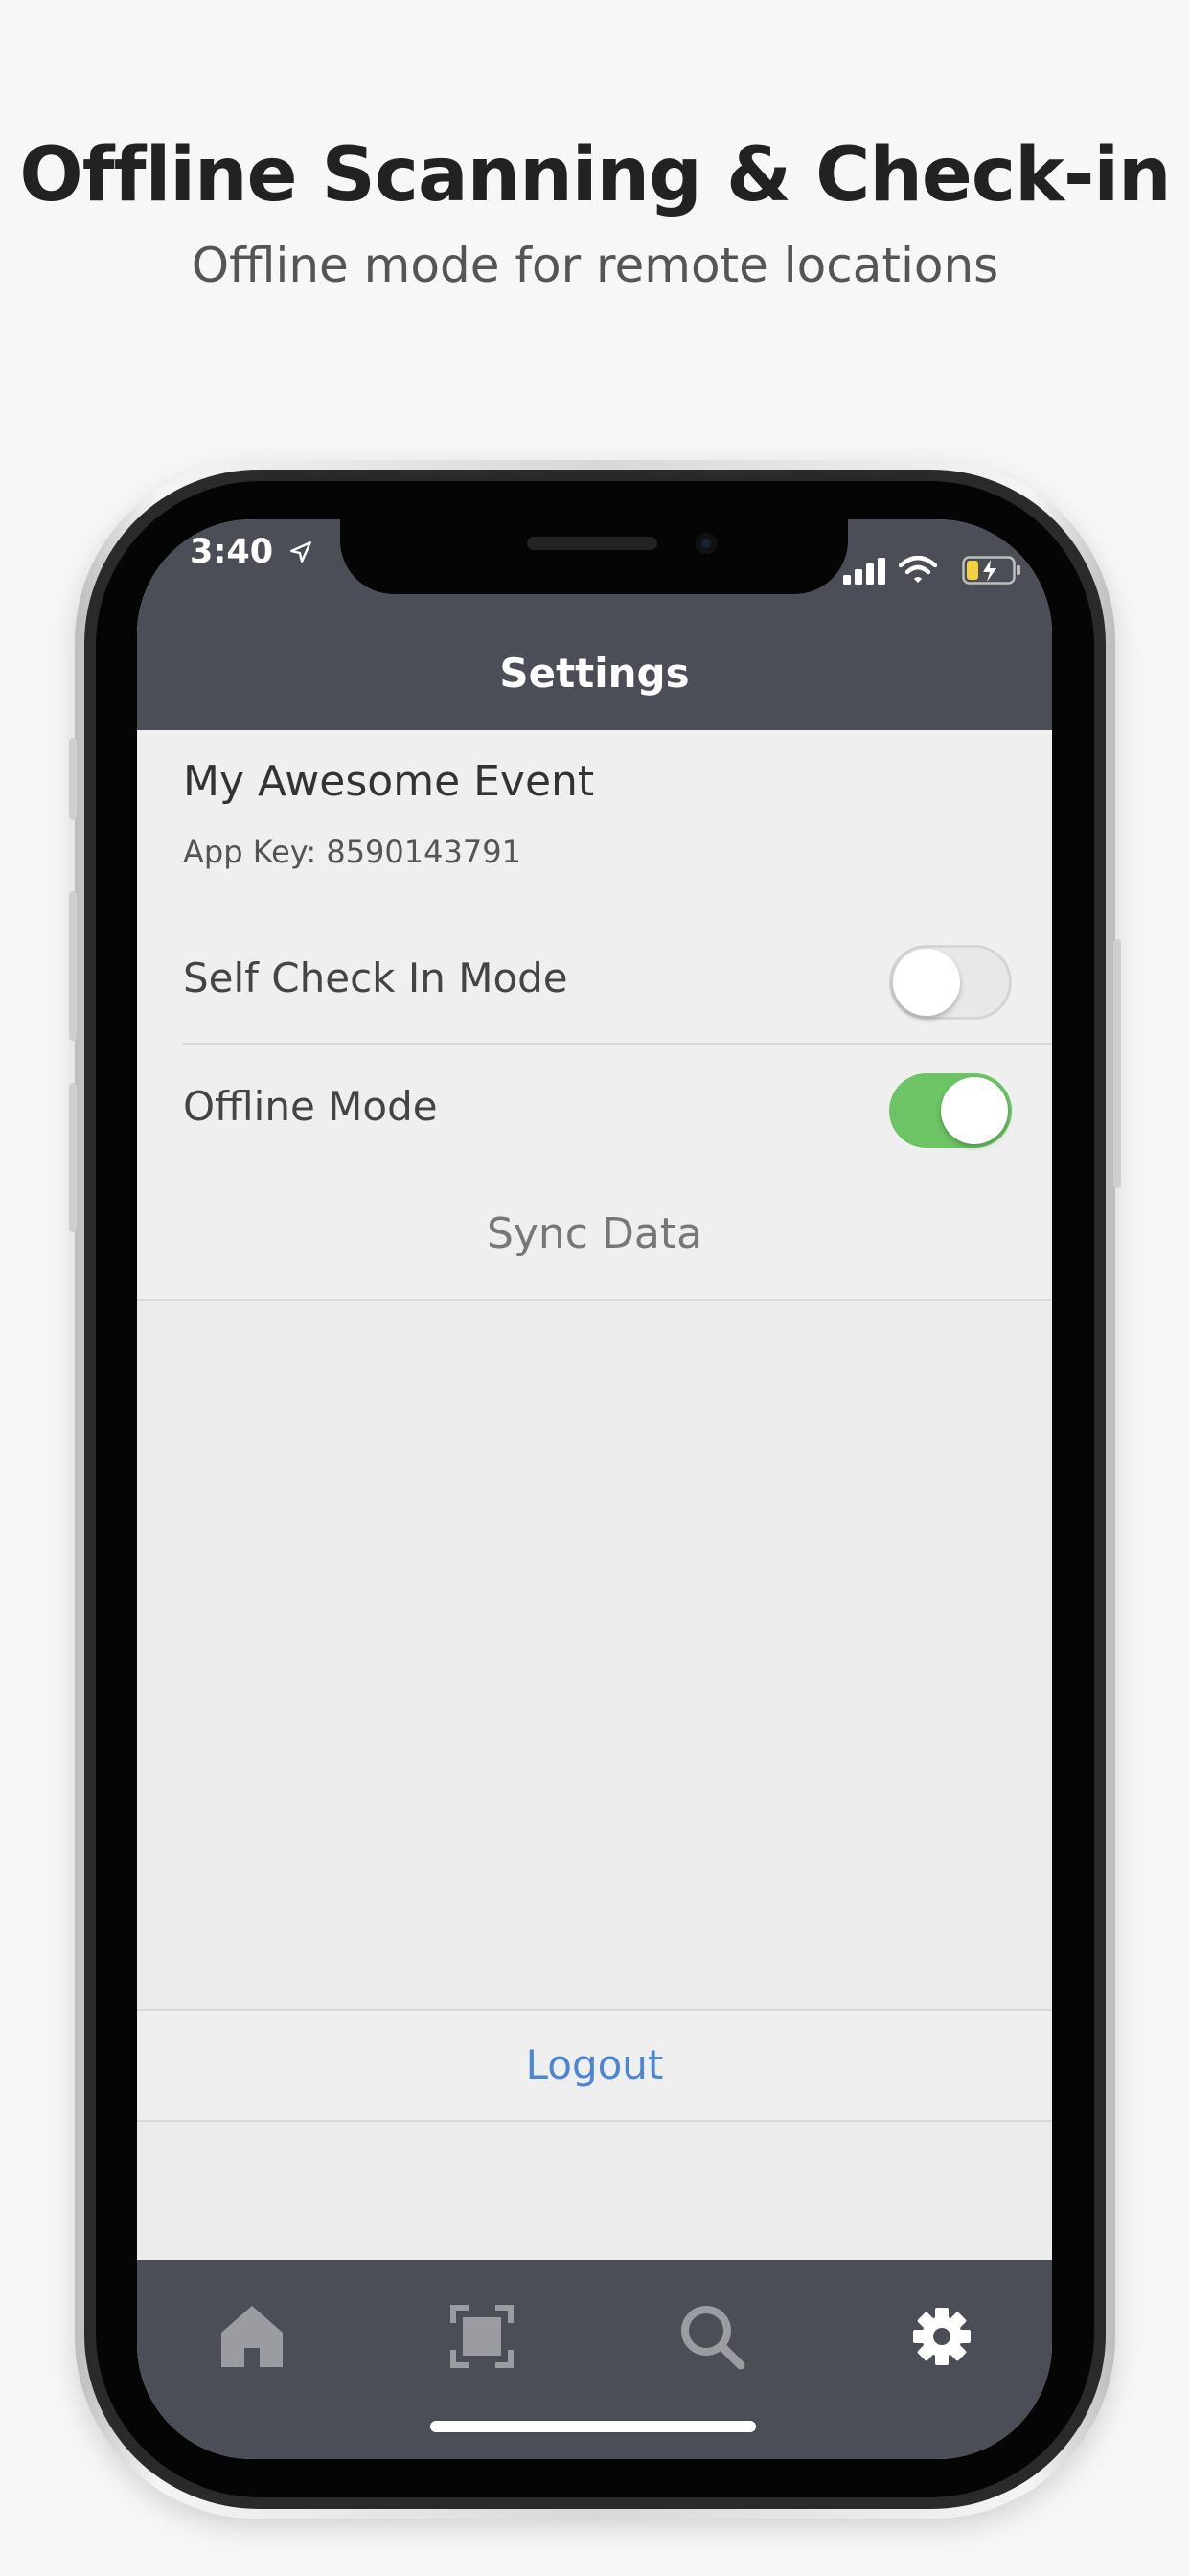  I want to click on offline-mode-toggle, so click(951, 1110).